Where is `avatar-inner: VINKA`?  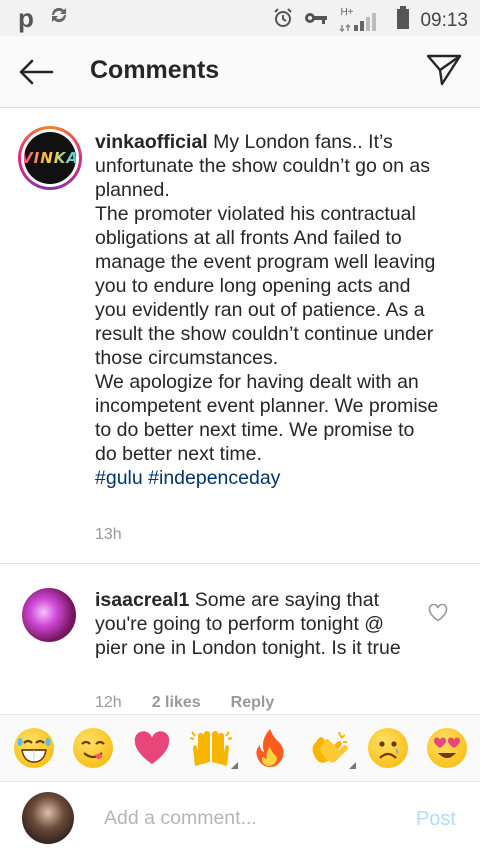 avatar-inner: VINKA is located at coordinates (50, 158).